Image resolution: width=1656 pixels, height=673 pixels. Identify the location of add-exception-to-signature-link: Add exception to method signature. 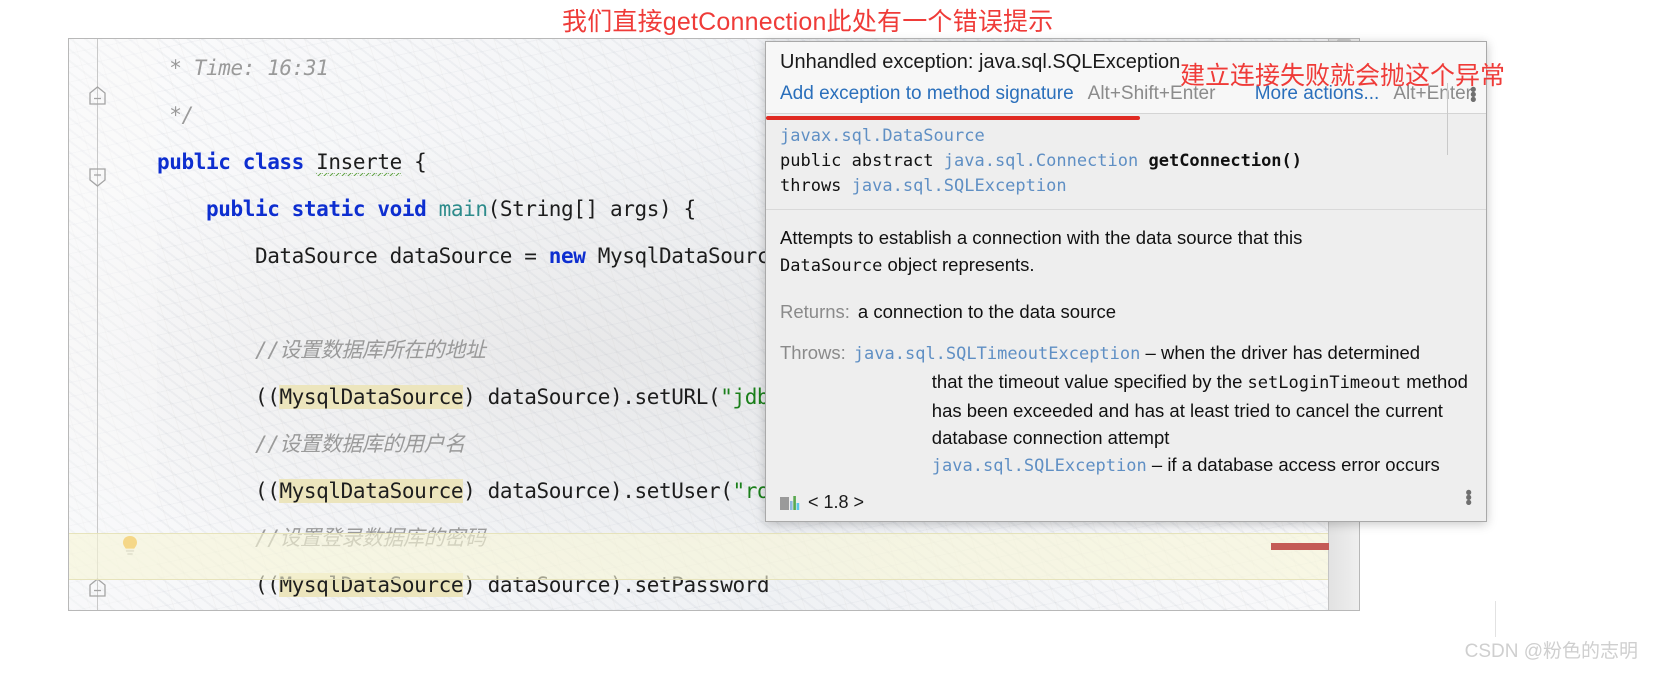
(927, 94).